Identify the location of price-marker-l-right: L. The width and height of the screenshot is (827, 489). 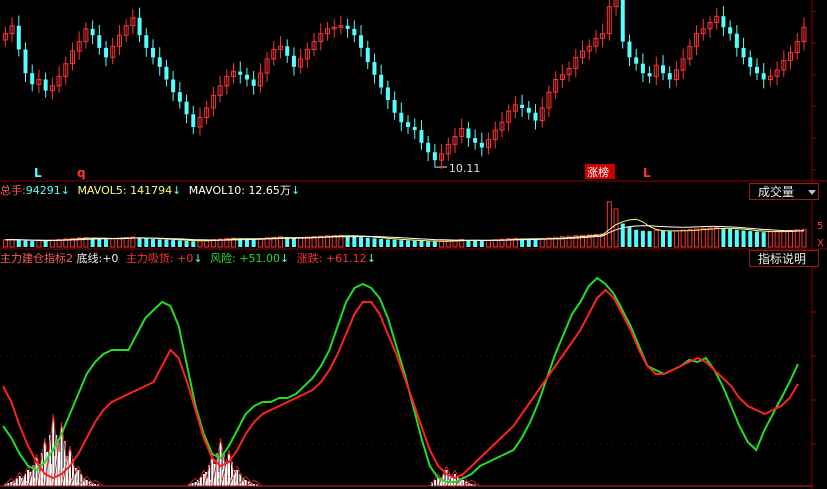
(647, 173).